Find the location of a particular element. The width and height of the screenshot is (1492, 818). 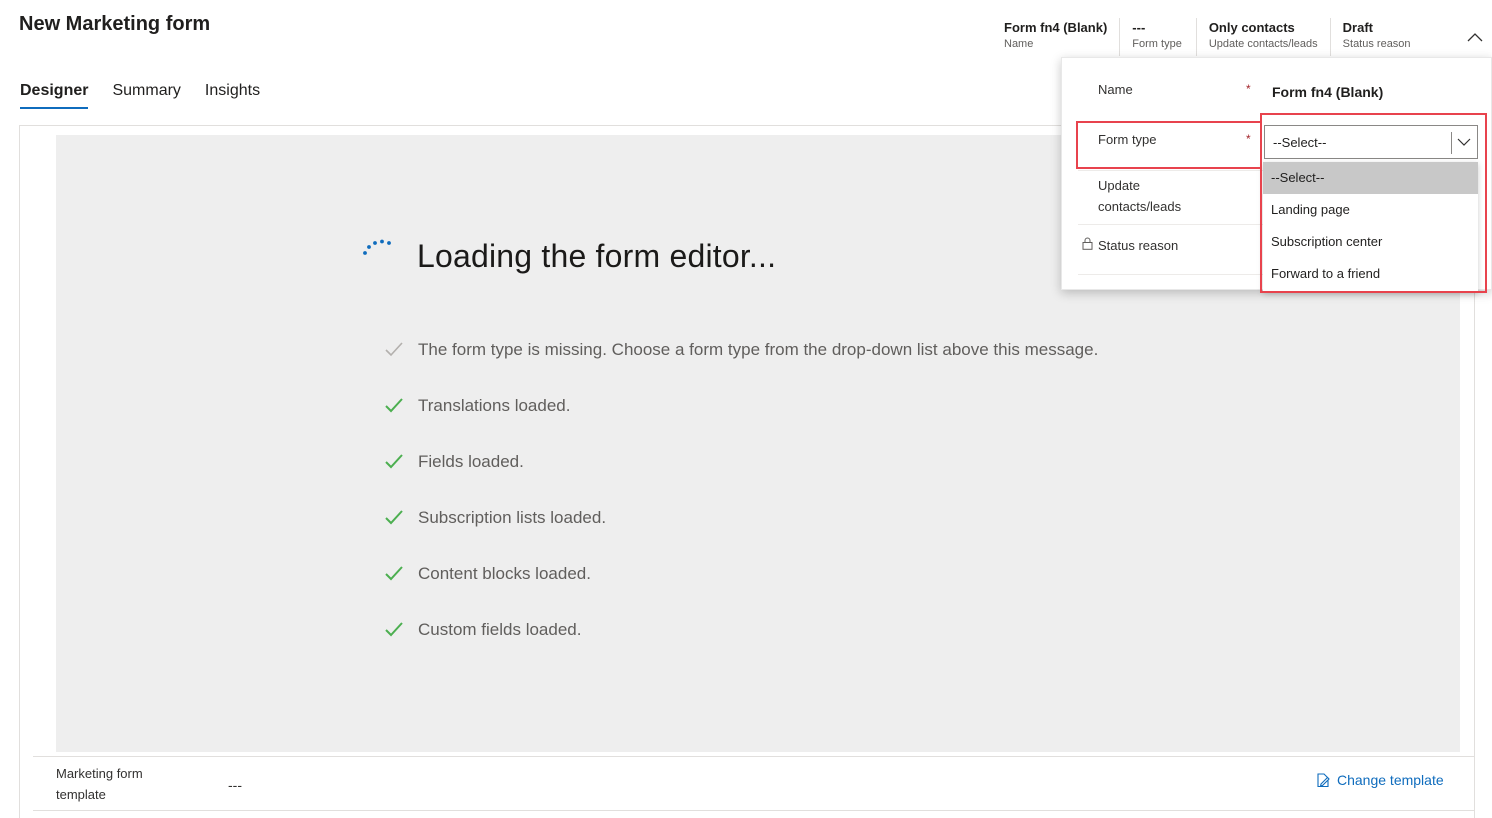

status-text: Content blocks loaded. is located at coordinates (504, 573).